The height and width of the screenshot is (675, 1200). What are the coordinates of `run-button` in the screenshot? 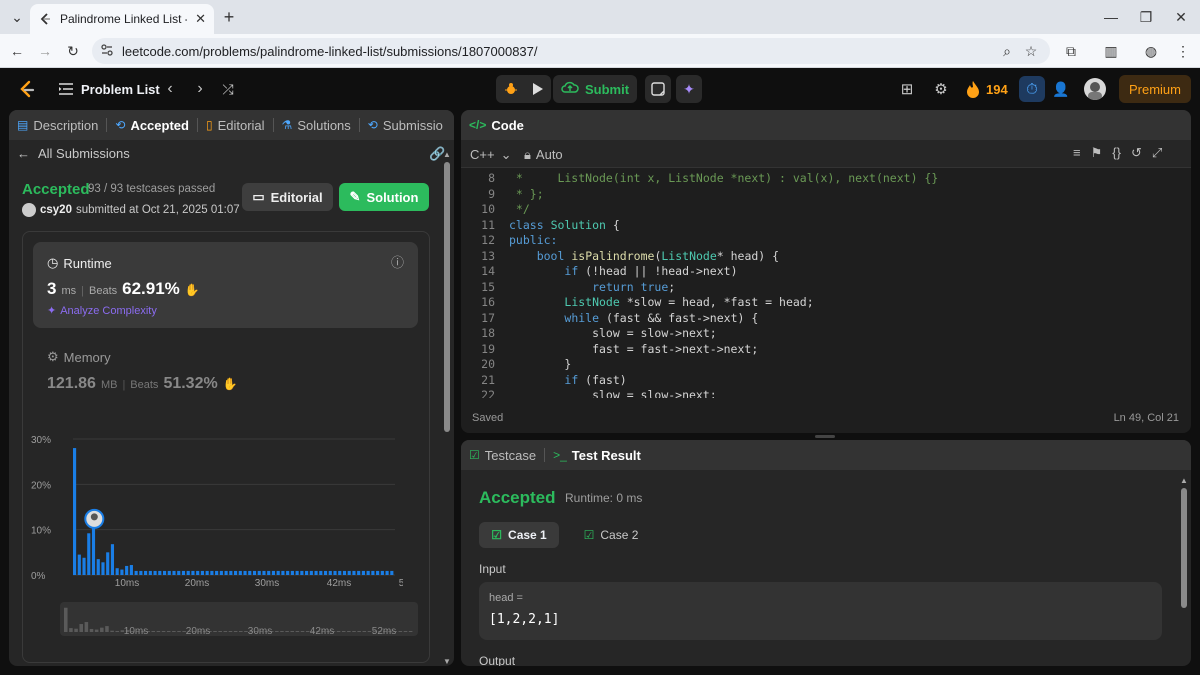 It's located at (538, 89).